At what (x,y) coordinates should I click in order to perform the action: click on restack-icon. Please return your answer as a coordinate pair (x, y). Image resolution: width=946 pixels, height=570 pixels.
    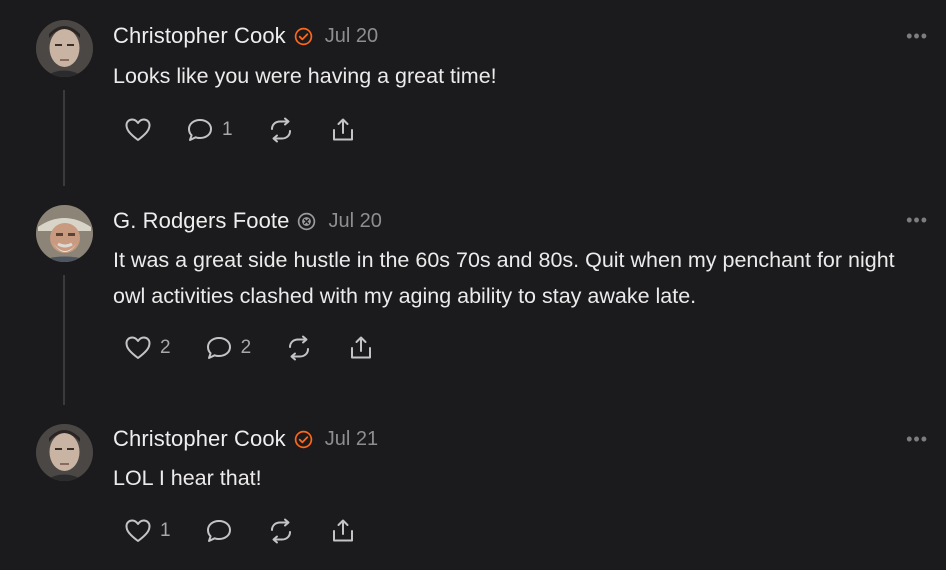
    Looking at the image, I should click on (281, 531).